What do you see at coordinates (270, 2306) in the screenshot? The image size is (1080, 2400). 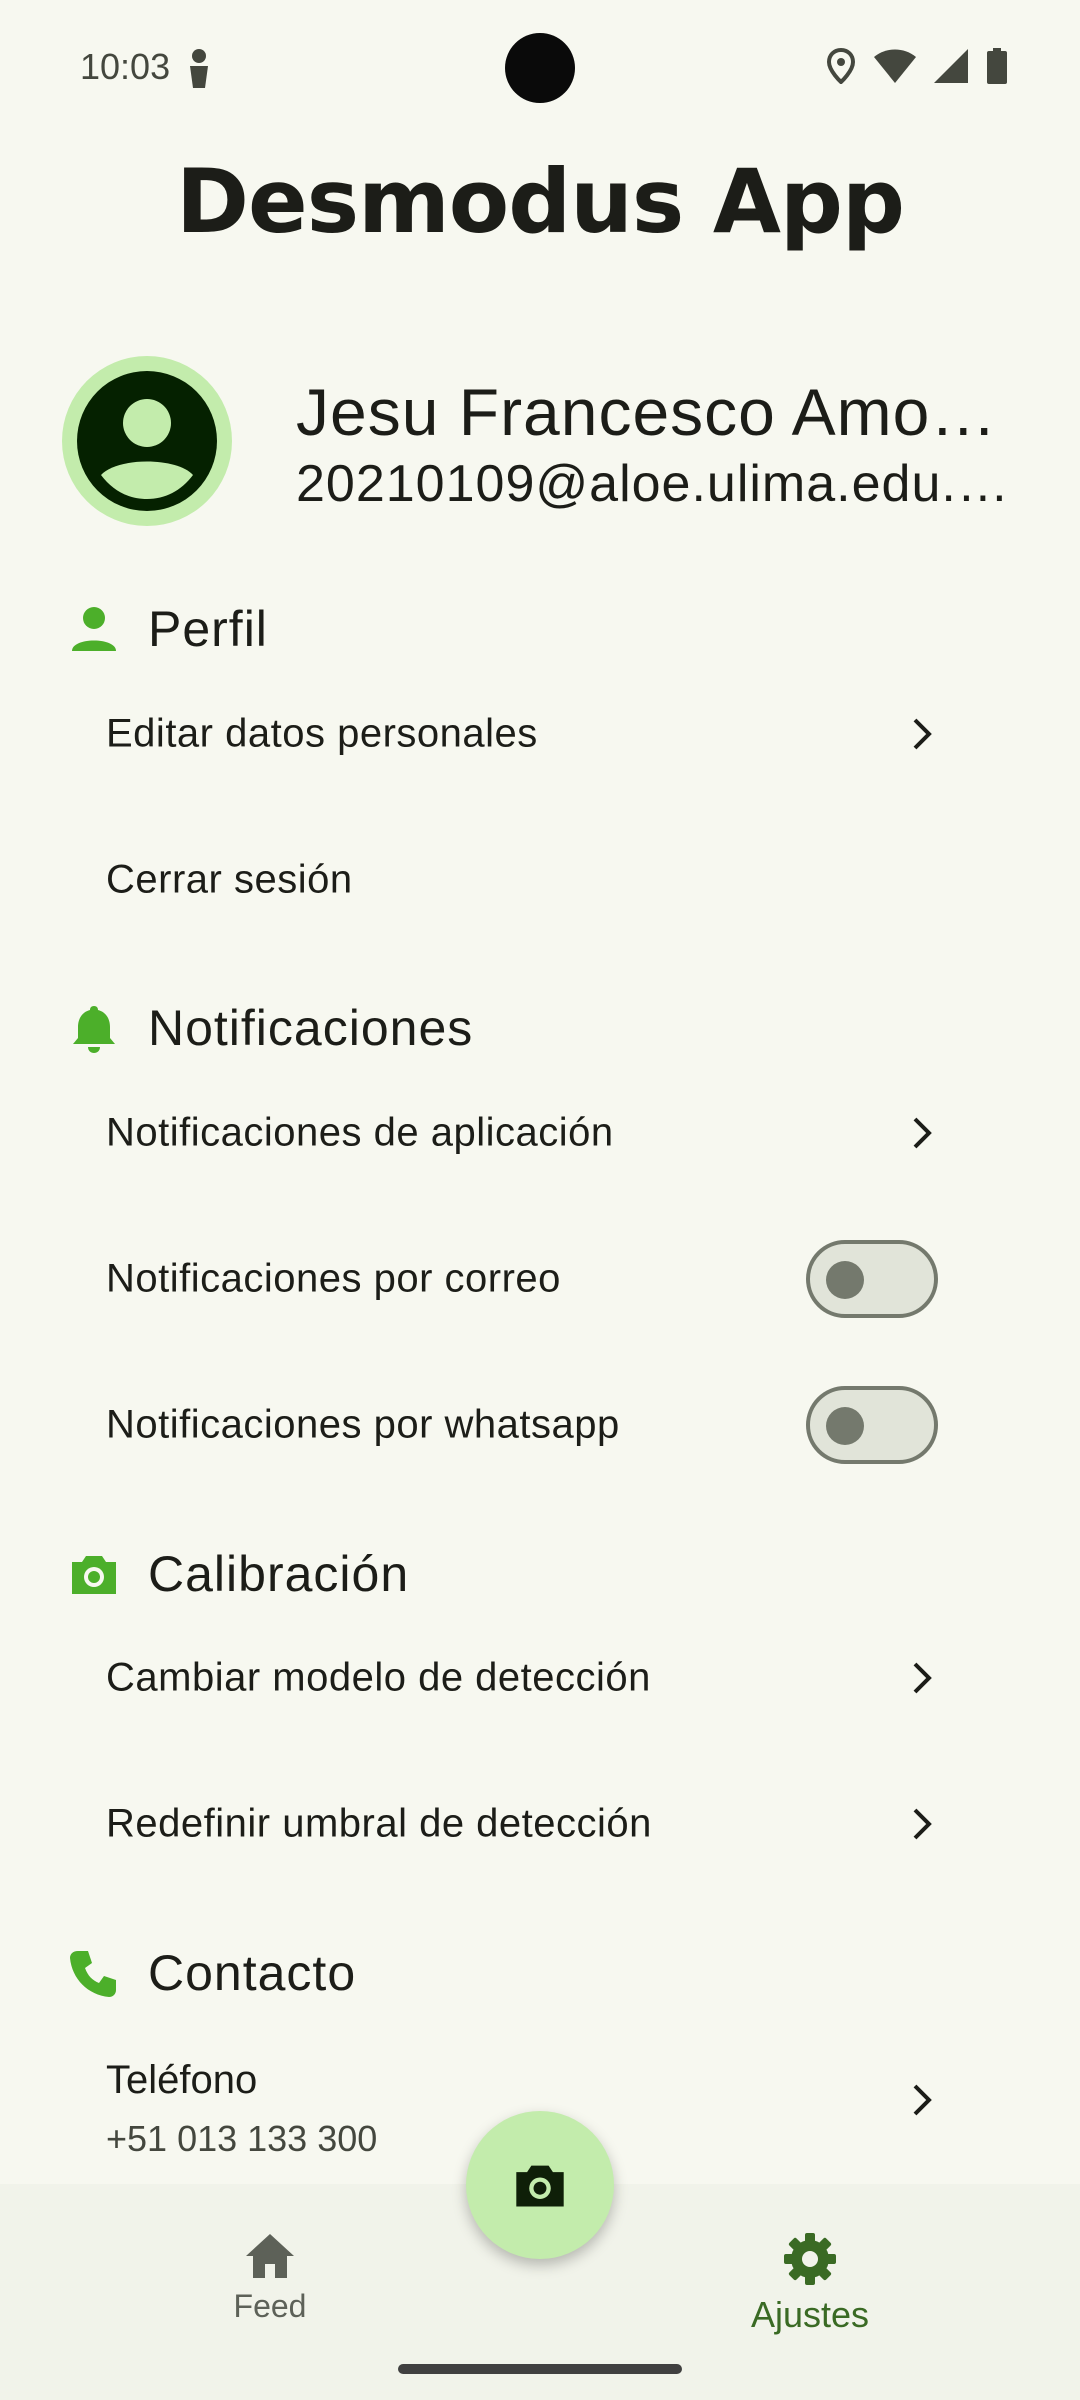 I see `nav-feed-label: Feed` at bounding box center [270, 2306].